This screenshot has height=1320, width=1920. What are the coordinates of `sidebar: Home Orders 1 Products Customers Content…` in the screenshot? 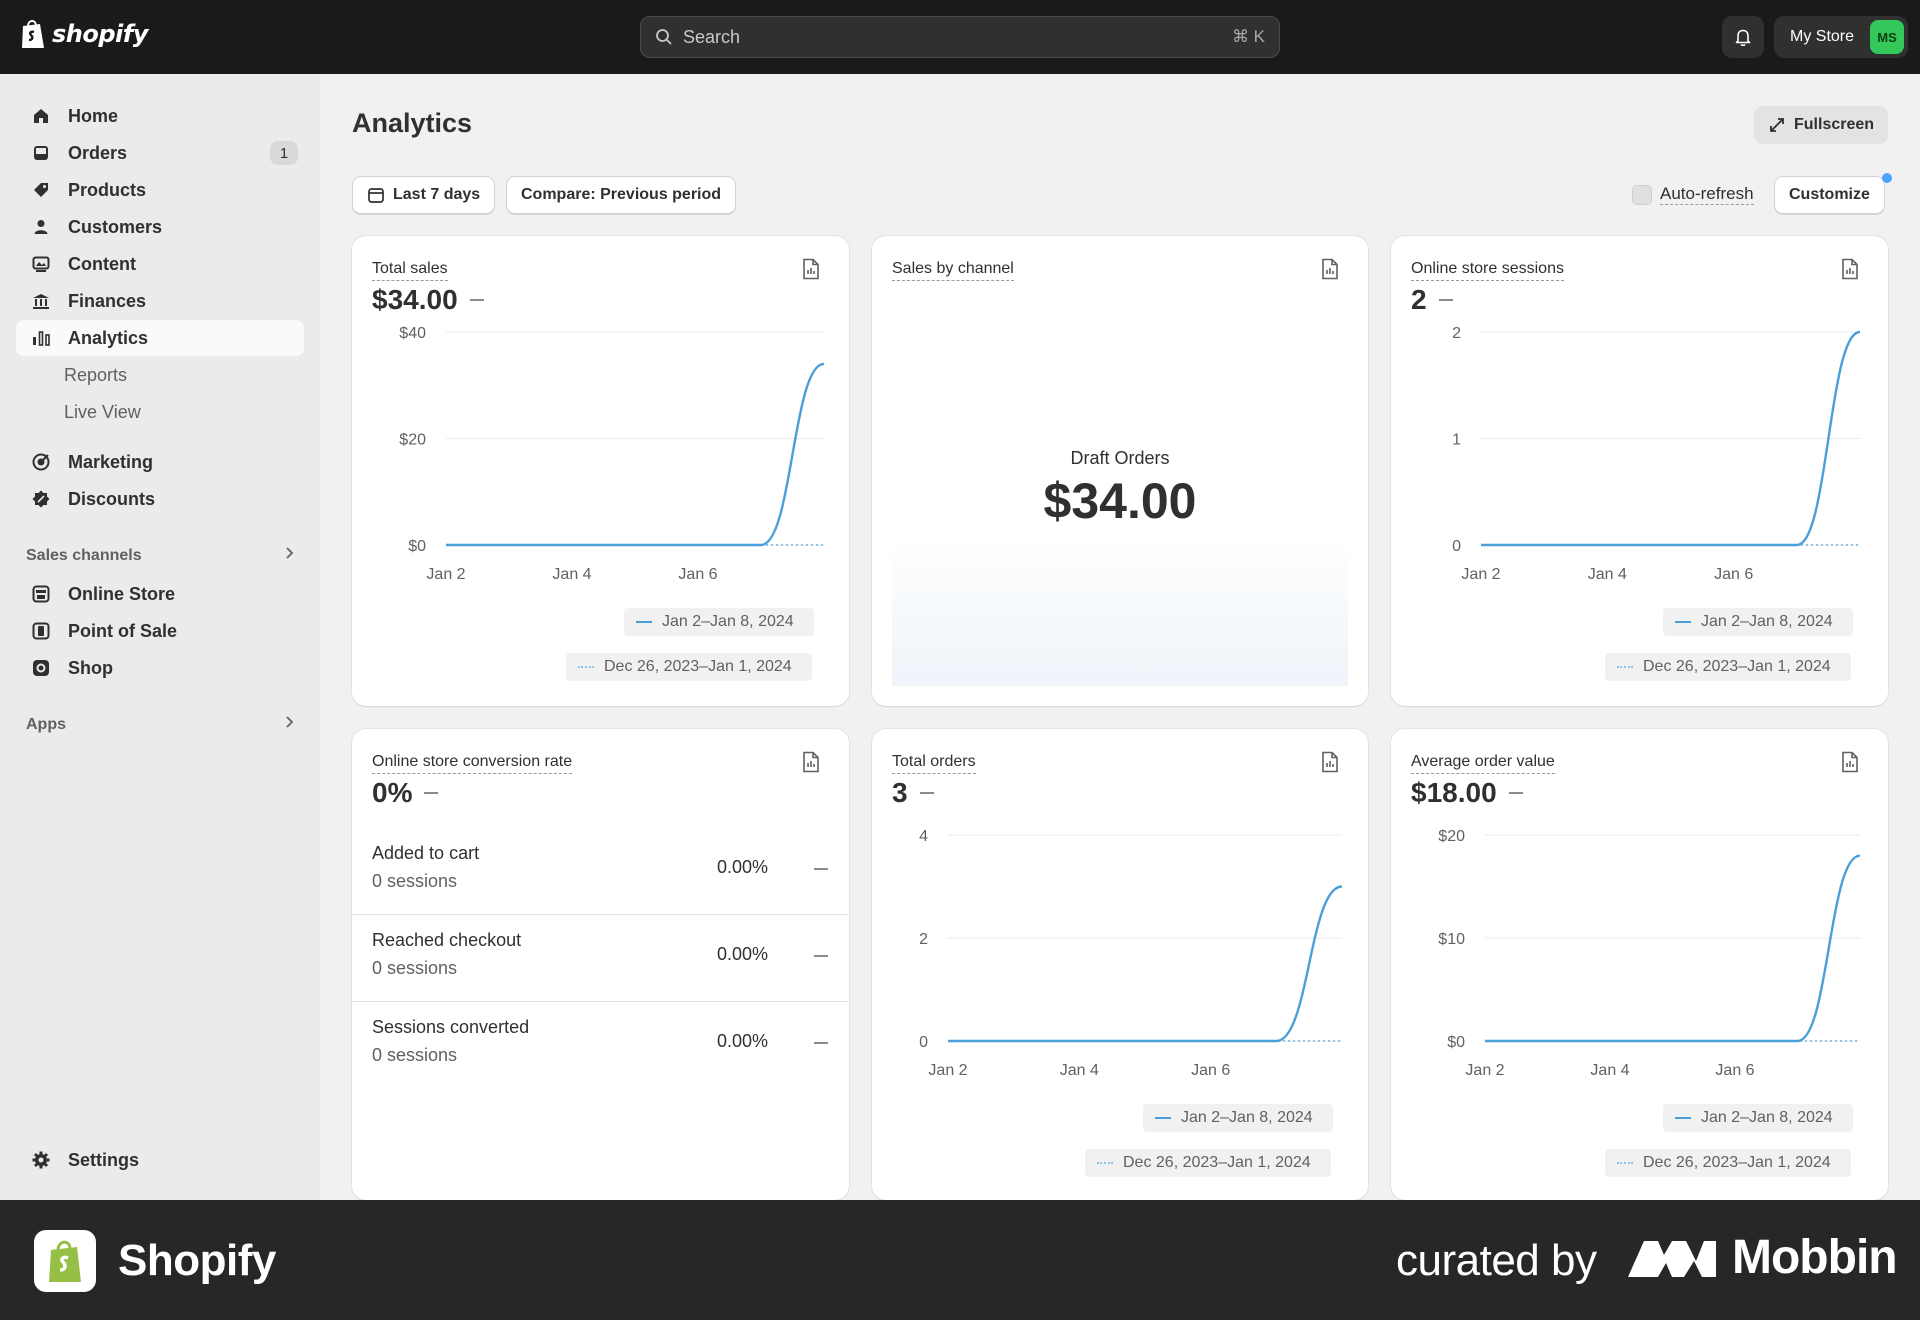 It's located at (160, 637).